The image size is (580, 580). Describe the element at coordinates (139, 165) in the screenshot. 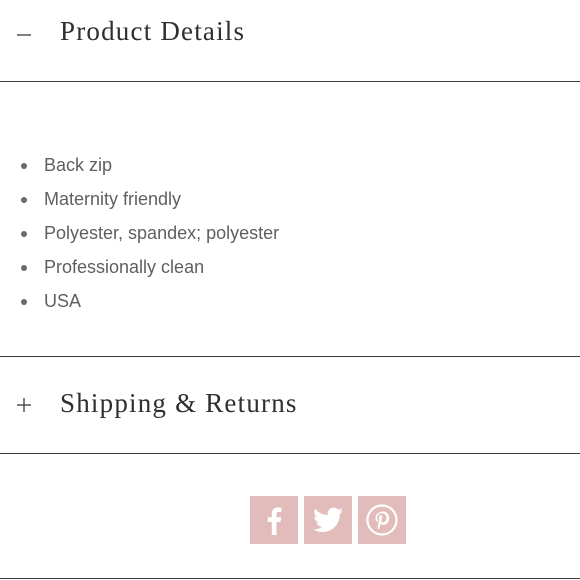

I see `list-item: Back zip` at that location.